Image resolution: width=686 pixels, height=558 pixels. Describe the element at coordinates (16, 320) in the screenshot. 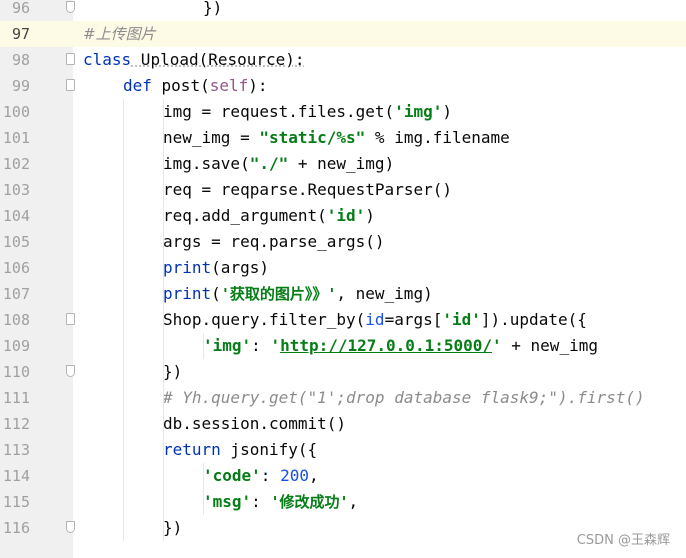

I see `line-number: 108` at that location.